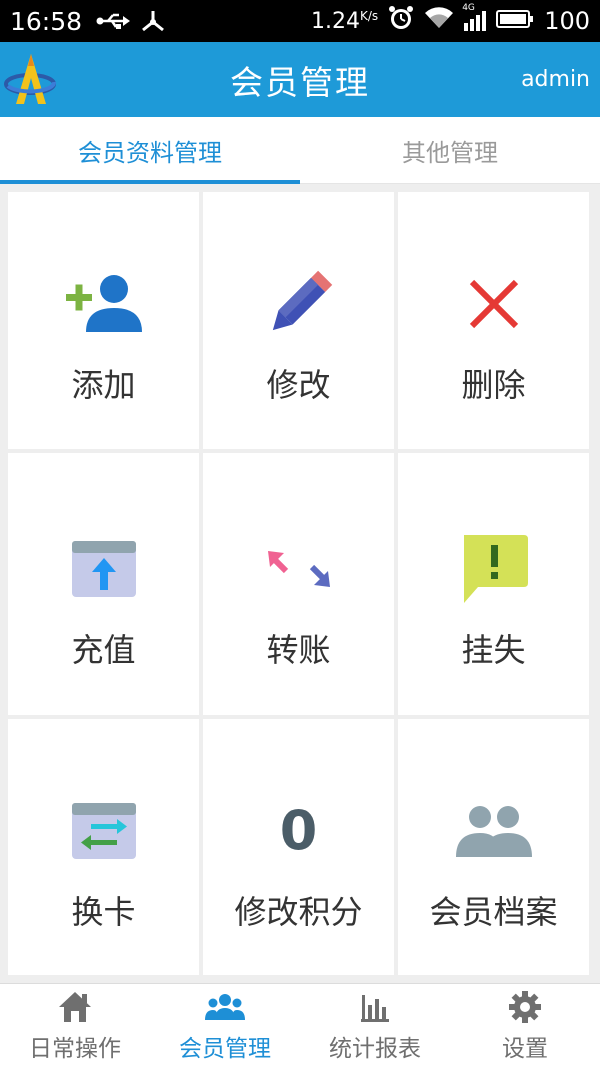  What do you see at coordinates (375, 1025) in the screenshot?
I see `nav-statistics-reports: 统计报表` at bounding box center [375, 1025].